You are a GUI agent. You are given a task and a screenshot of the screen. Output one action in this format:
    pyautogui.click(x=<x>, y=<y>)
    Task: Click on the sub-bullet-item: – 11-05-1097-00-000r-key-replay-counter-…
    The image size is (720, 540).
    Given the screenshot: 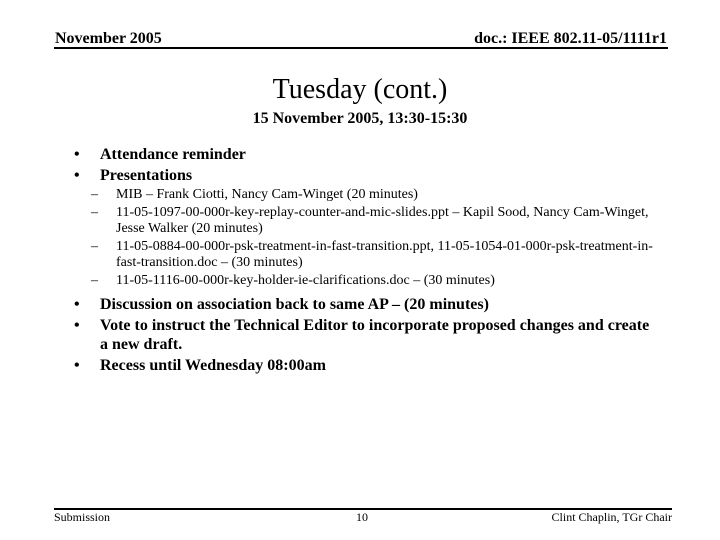 What is the action you would take?
    pyautogui.click(x=328, y=221)
    